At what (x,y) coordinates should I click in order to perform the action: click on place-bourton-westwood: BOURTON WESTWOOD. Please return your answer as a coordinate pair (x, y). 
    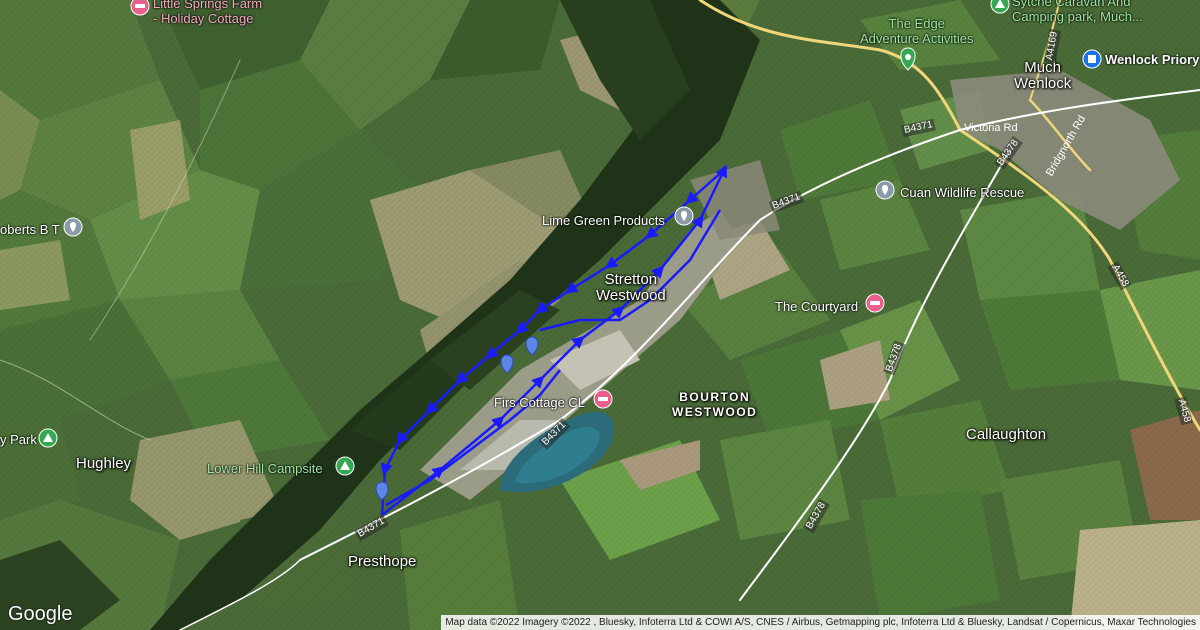
    Looking at the image, I should click on (715, 404).